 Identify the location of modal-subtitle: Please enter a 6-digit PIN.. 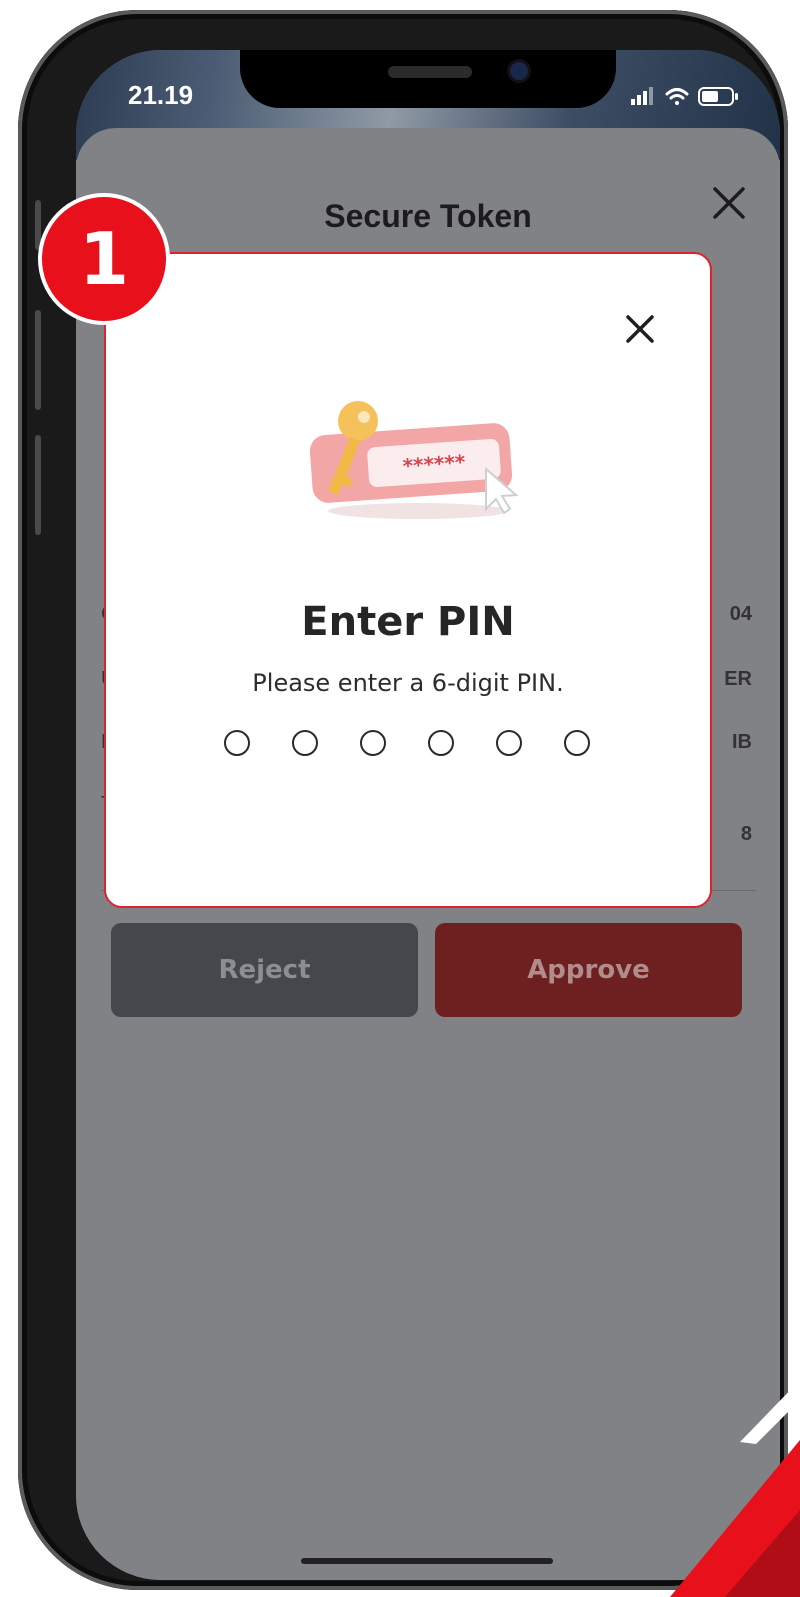
(408, 683).